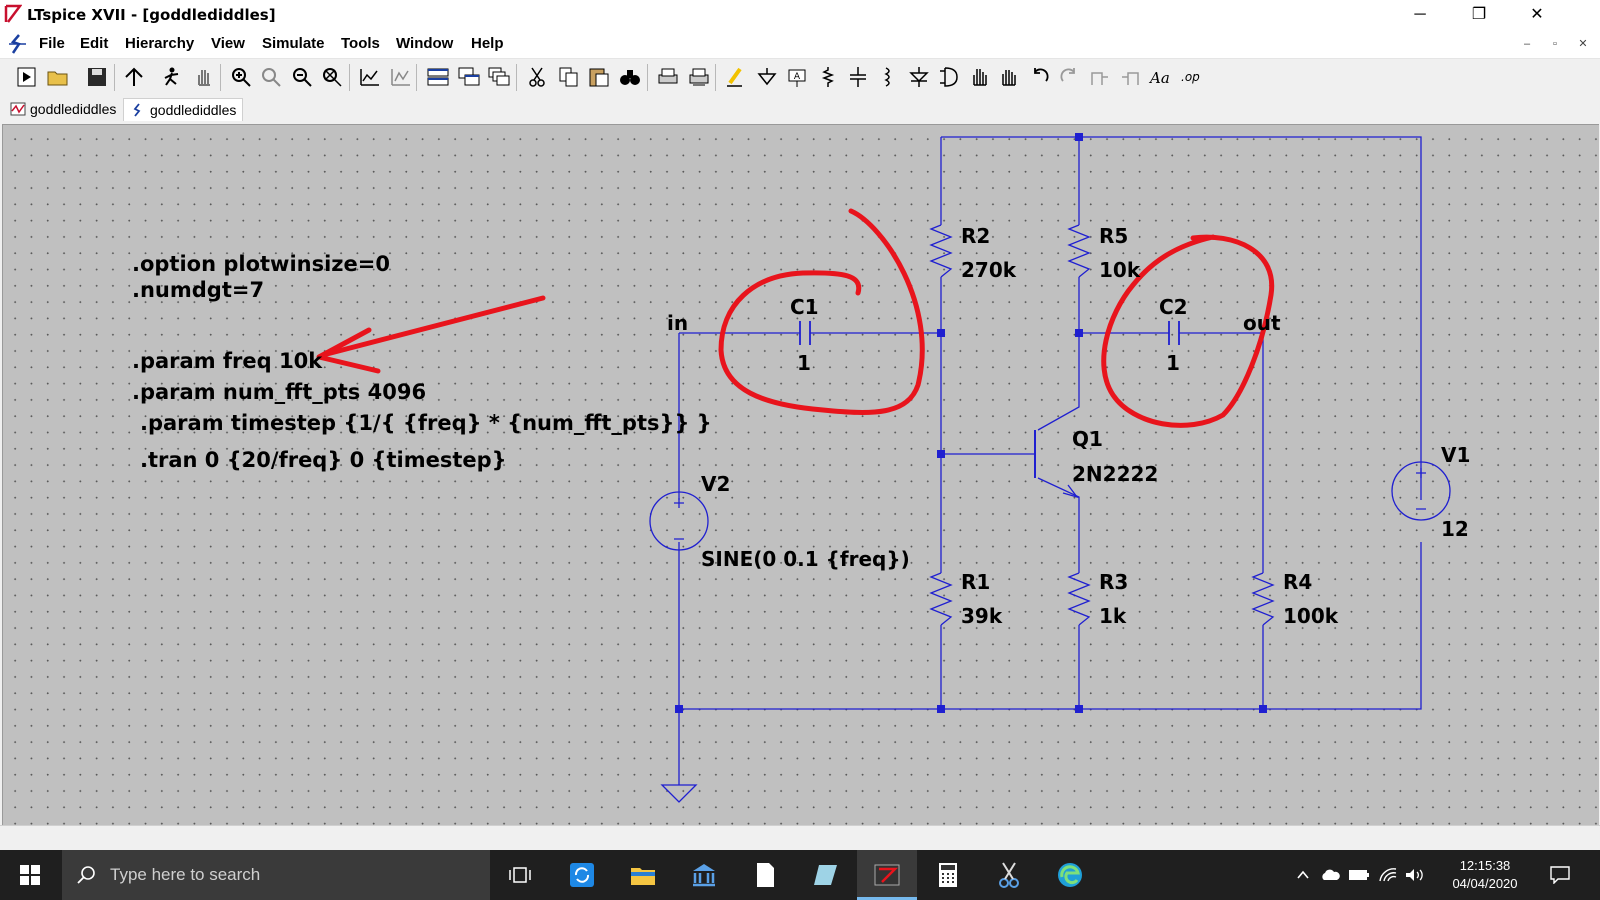 The image size is (1600, 900). I want to click on mdi-close-icon: ✕, so click(1583, 44).